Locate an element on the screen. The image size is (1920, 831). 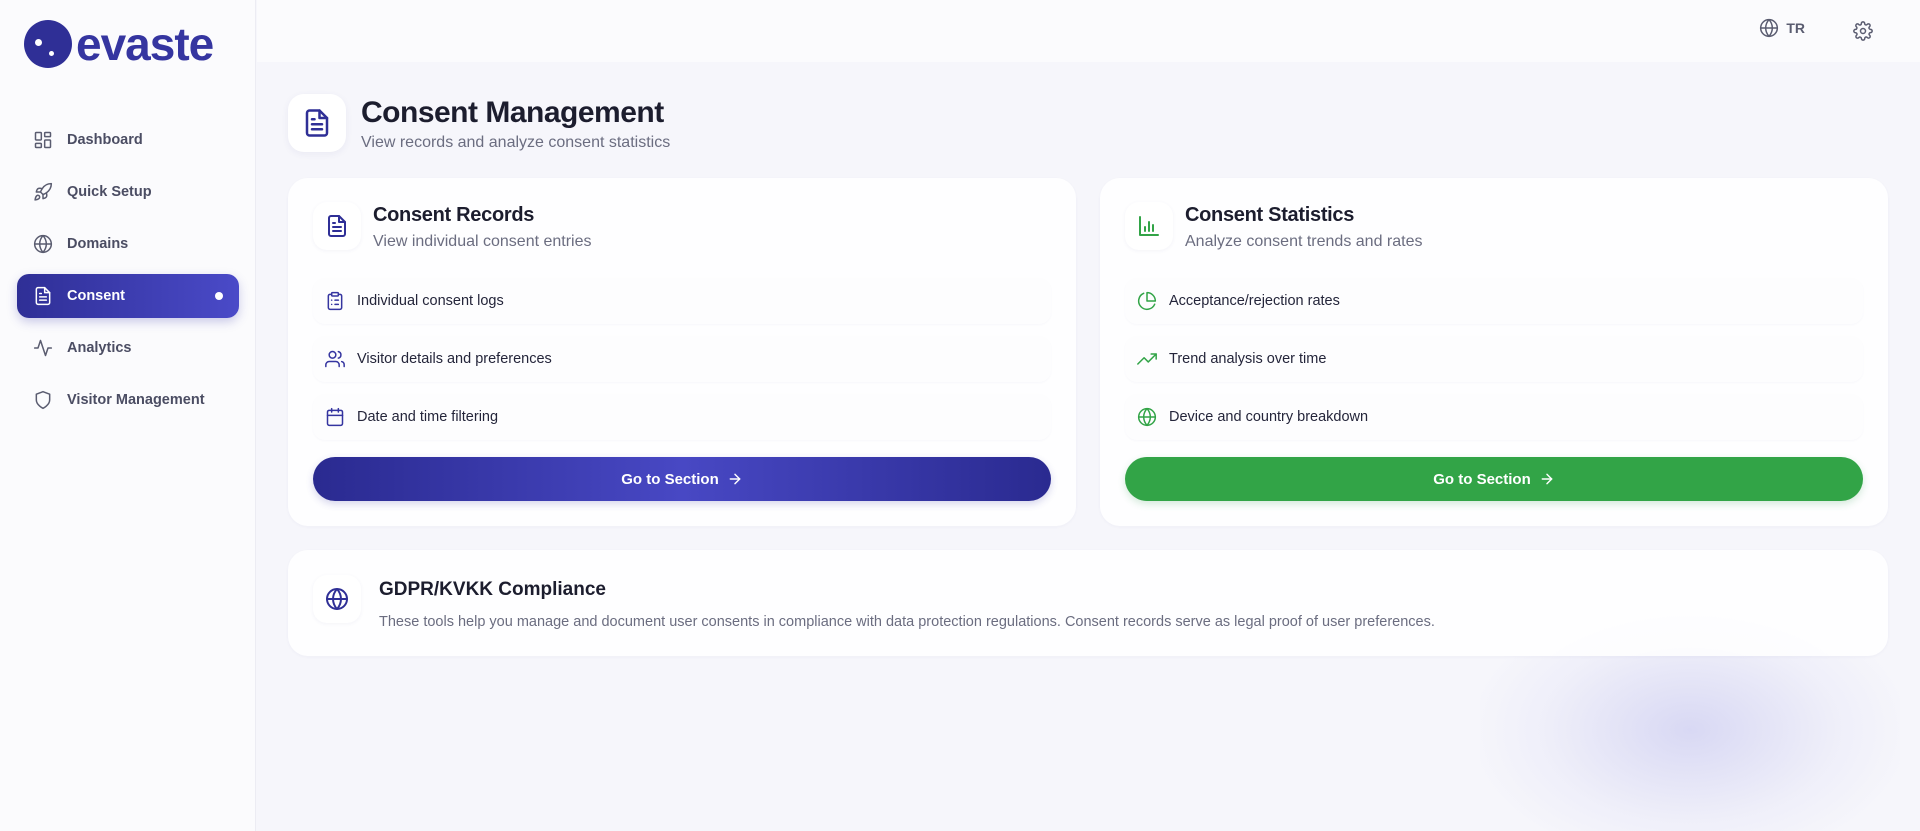
sidebar-item-label: Analytics is located at coordinates (99, 348).